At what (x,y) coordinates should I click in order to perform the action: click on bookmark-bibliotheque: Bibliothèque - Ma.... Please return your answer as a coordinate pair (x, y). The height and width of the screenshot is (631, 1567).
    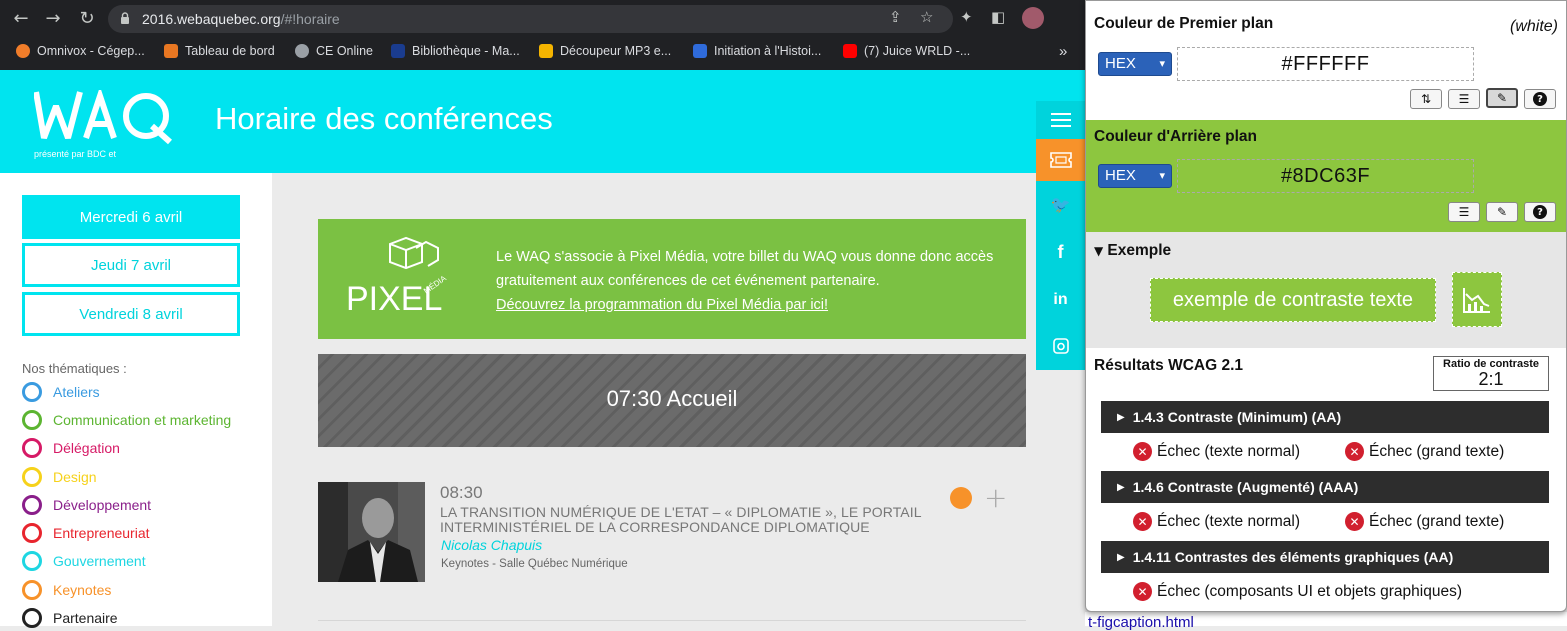
    Looking at the image, I should click on (455, 51).